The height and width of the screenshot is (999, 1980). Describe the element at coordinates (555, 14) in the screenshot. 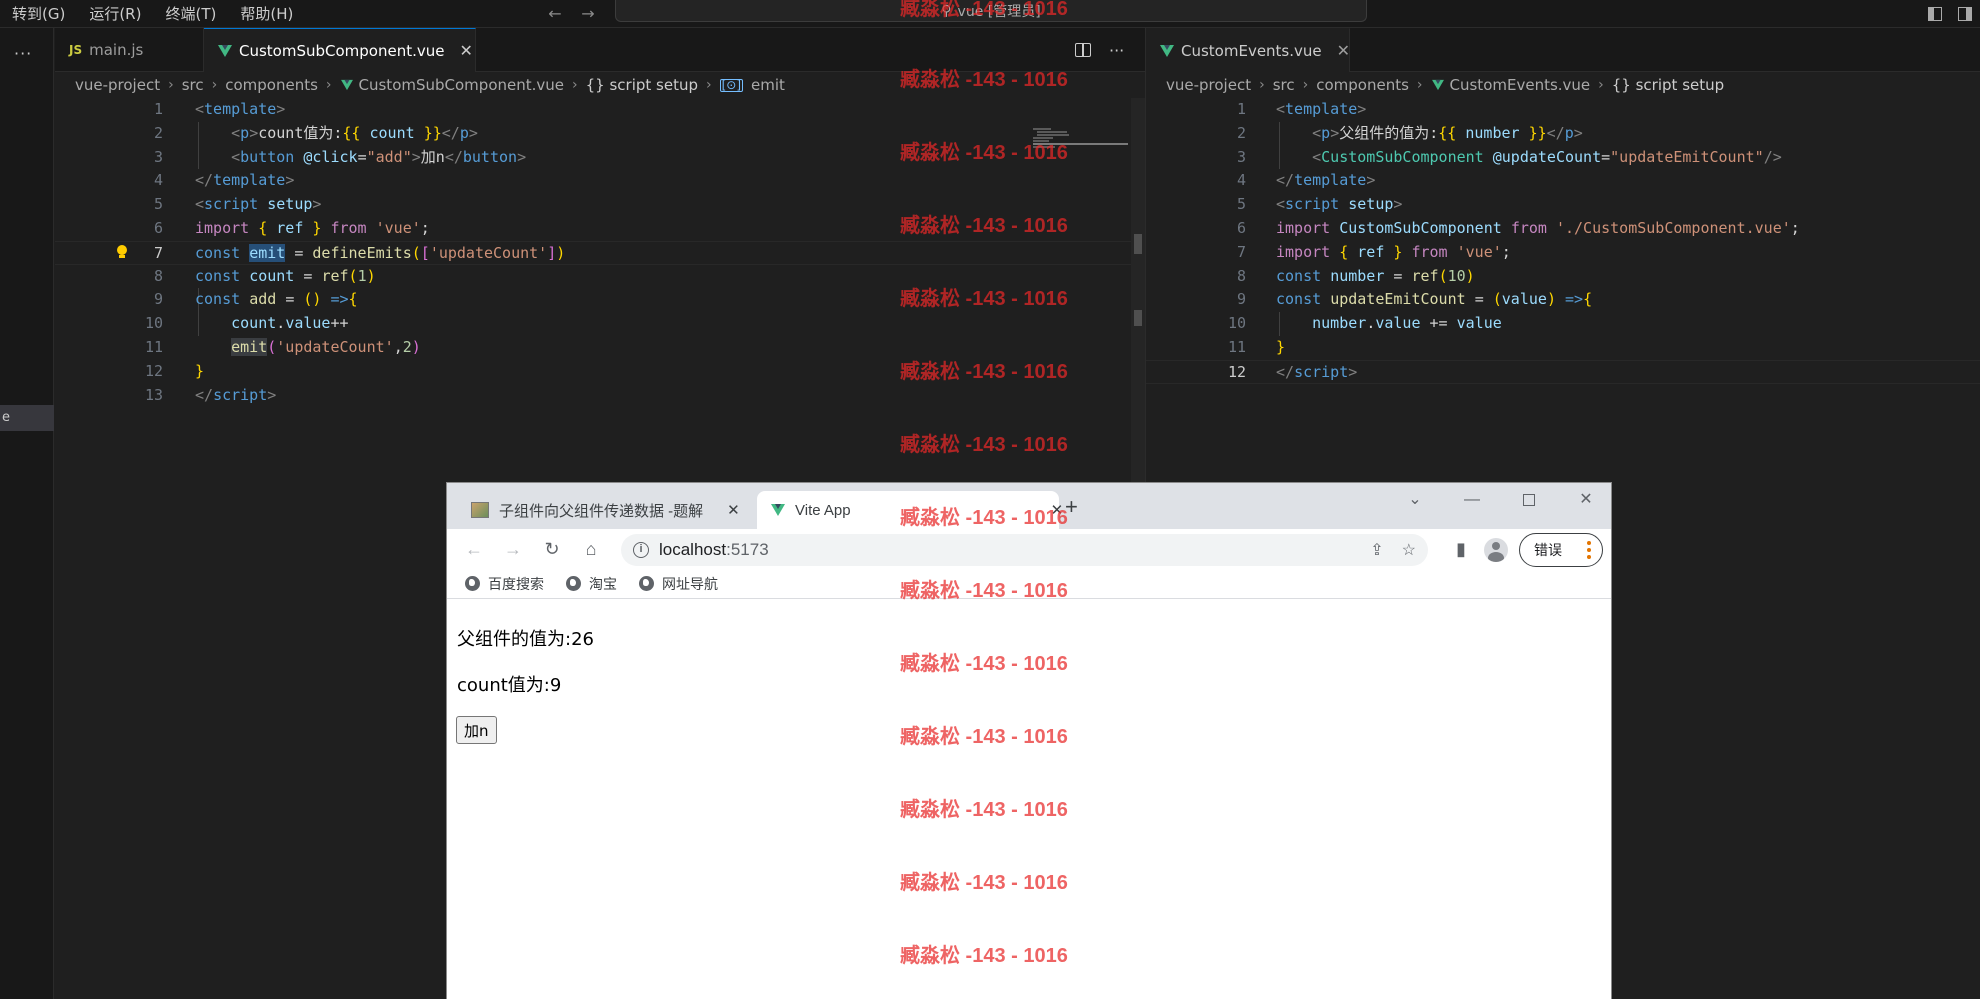

I see `back-arrow-icon: ←` at that location.